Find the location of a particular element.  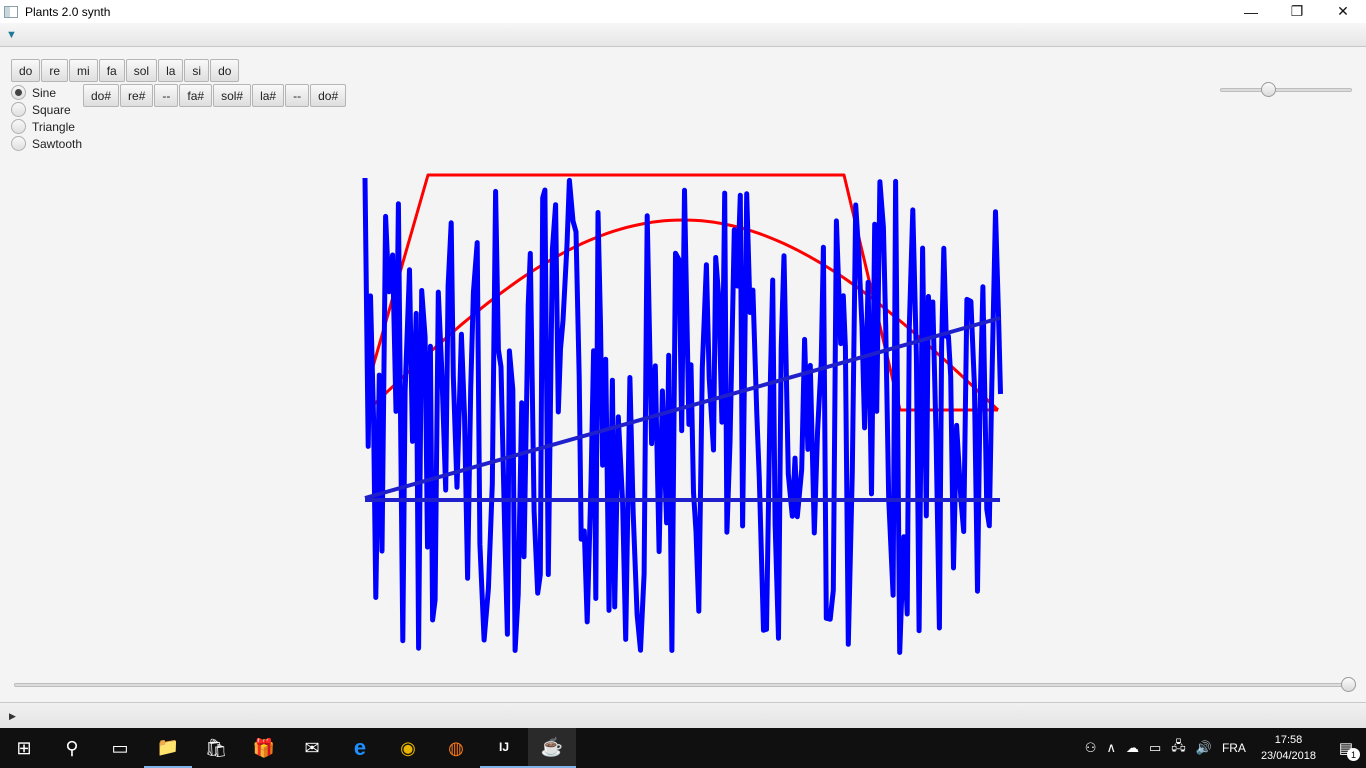

edge-icon: e is located at coordinates (360, 748).